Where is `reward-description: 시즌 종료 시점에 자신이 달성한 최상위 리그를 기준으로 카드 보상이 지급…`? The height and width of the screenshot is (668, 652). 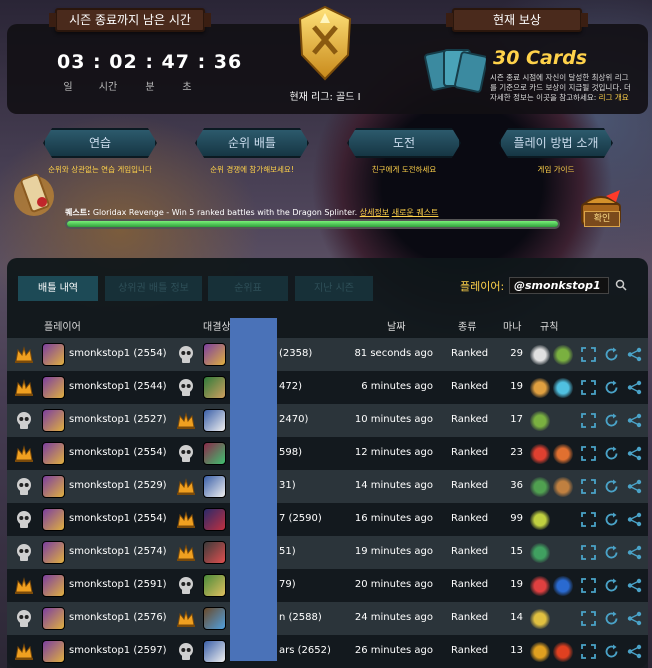 reward-description: 시즌 종료 시점에 자신이 달성한 최상위 리그를 기준으로 카드 보상이 지급… is located at coordinates (561, 88).